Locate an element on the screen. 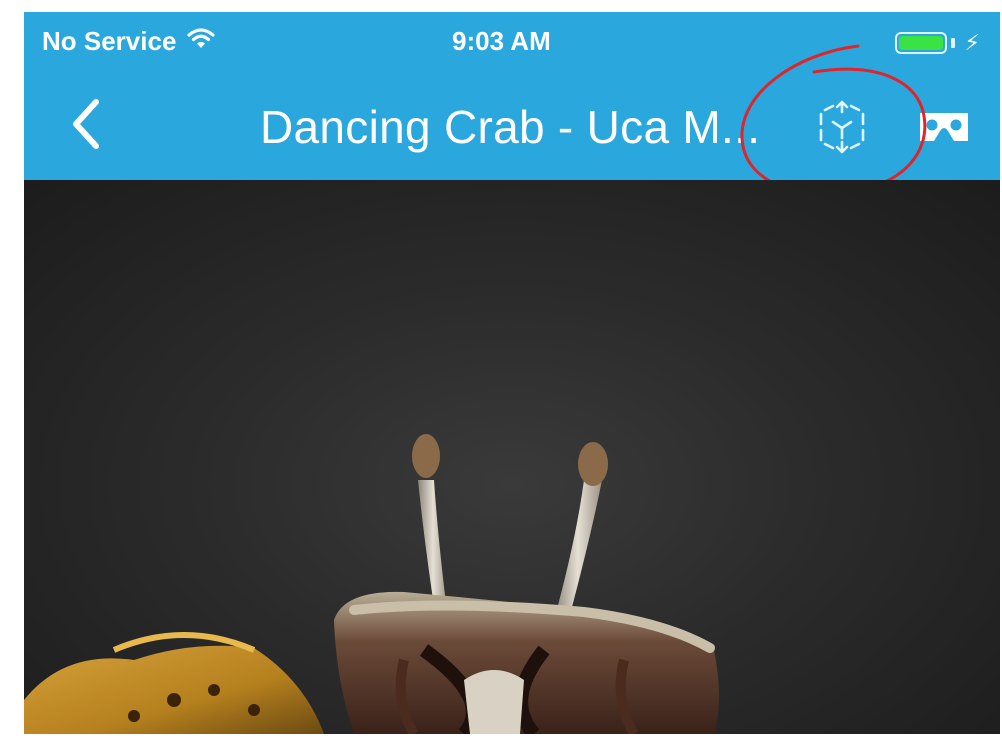 The width and height of the screenshot is (1002, 740). battery-nub is located at coordinates (952, 43).